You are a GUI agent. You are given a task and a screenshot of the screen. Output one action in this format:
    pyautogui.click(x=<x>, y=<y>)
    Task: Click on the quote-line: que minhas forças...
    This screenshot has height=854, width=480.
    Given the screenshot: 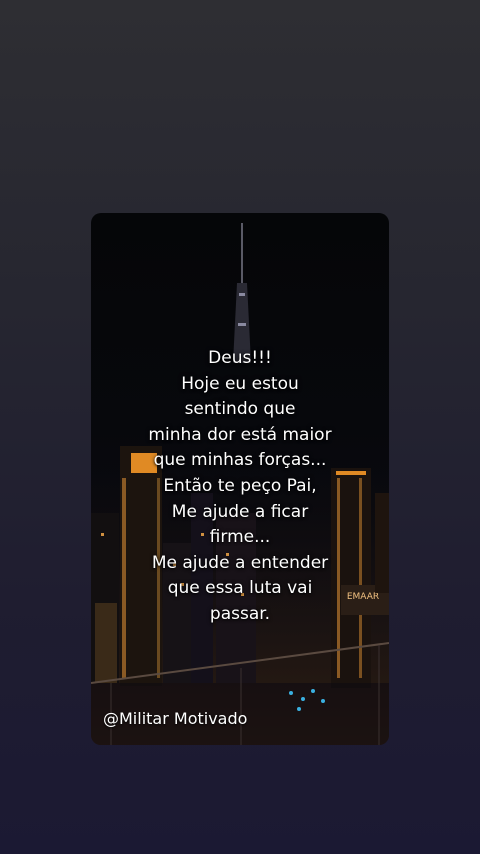 What is the action you would take?
    pyautogui.click(x=240, y=460)
    